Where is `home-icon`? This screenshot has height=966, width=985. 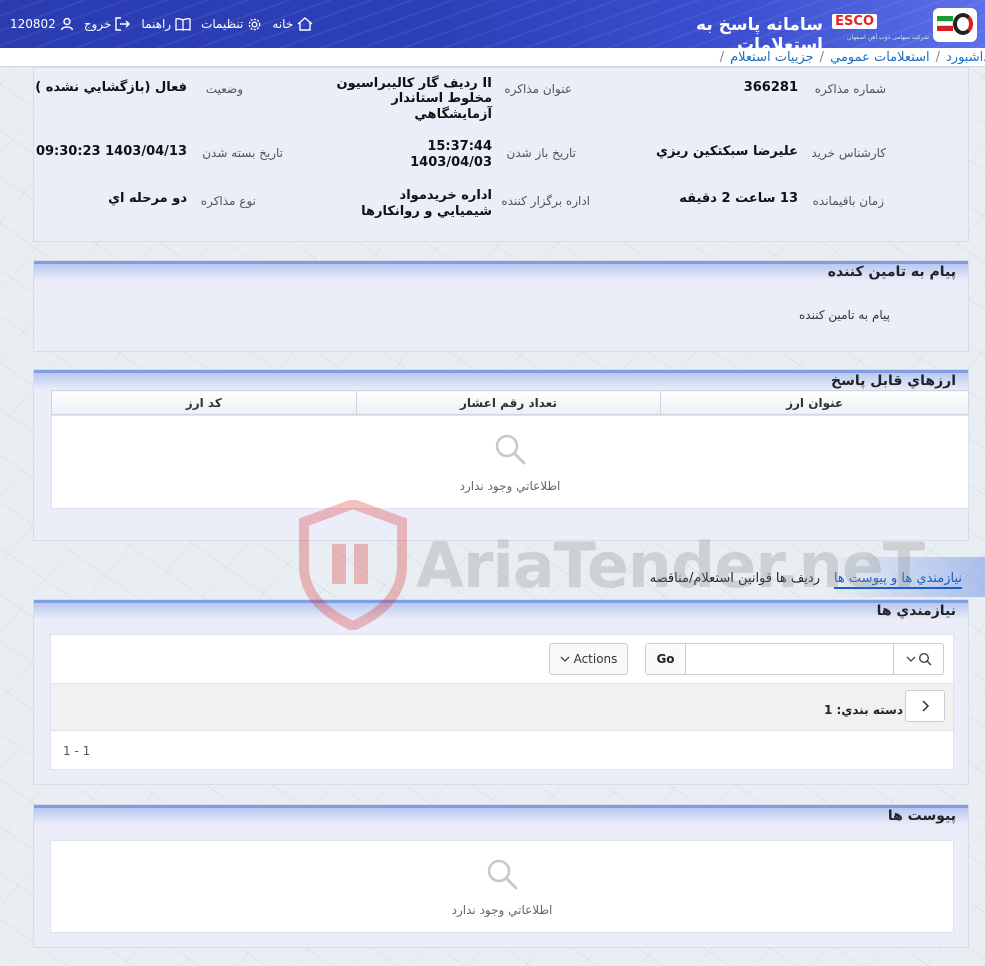 home-icon is located at coordinates (305, 24).